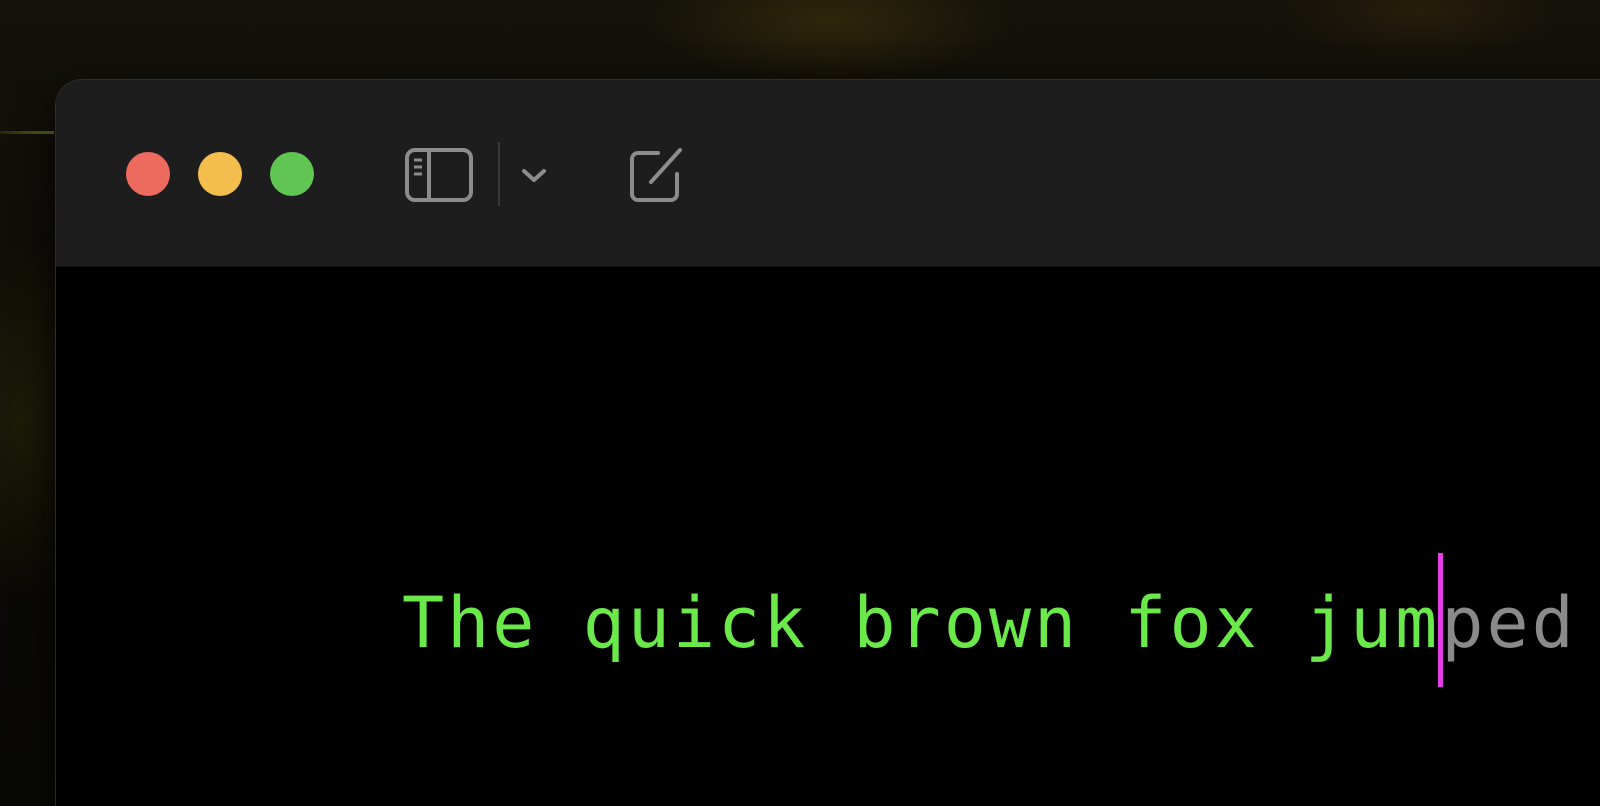  Describe the element at coordinates (220, 174) in the screenshot. I see `minimize-button` at that location.